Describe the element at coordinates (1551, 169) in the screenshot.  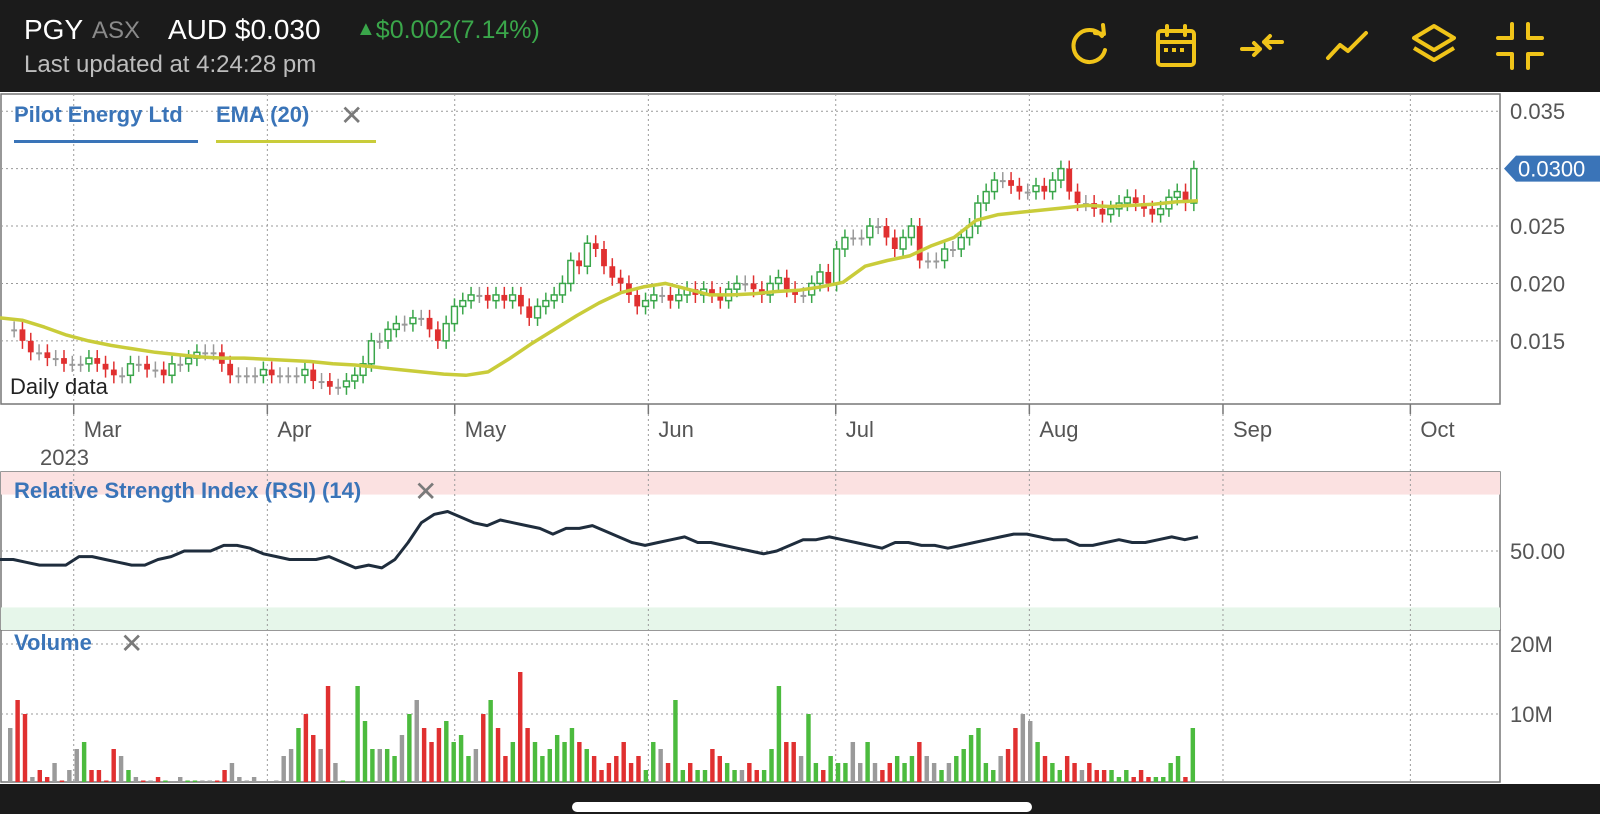
I see `last-price-label: 0.0300` at that location.